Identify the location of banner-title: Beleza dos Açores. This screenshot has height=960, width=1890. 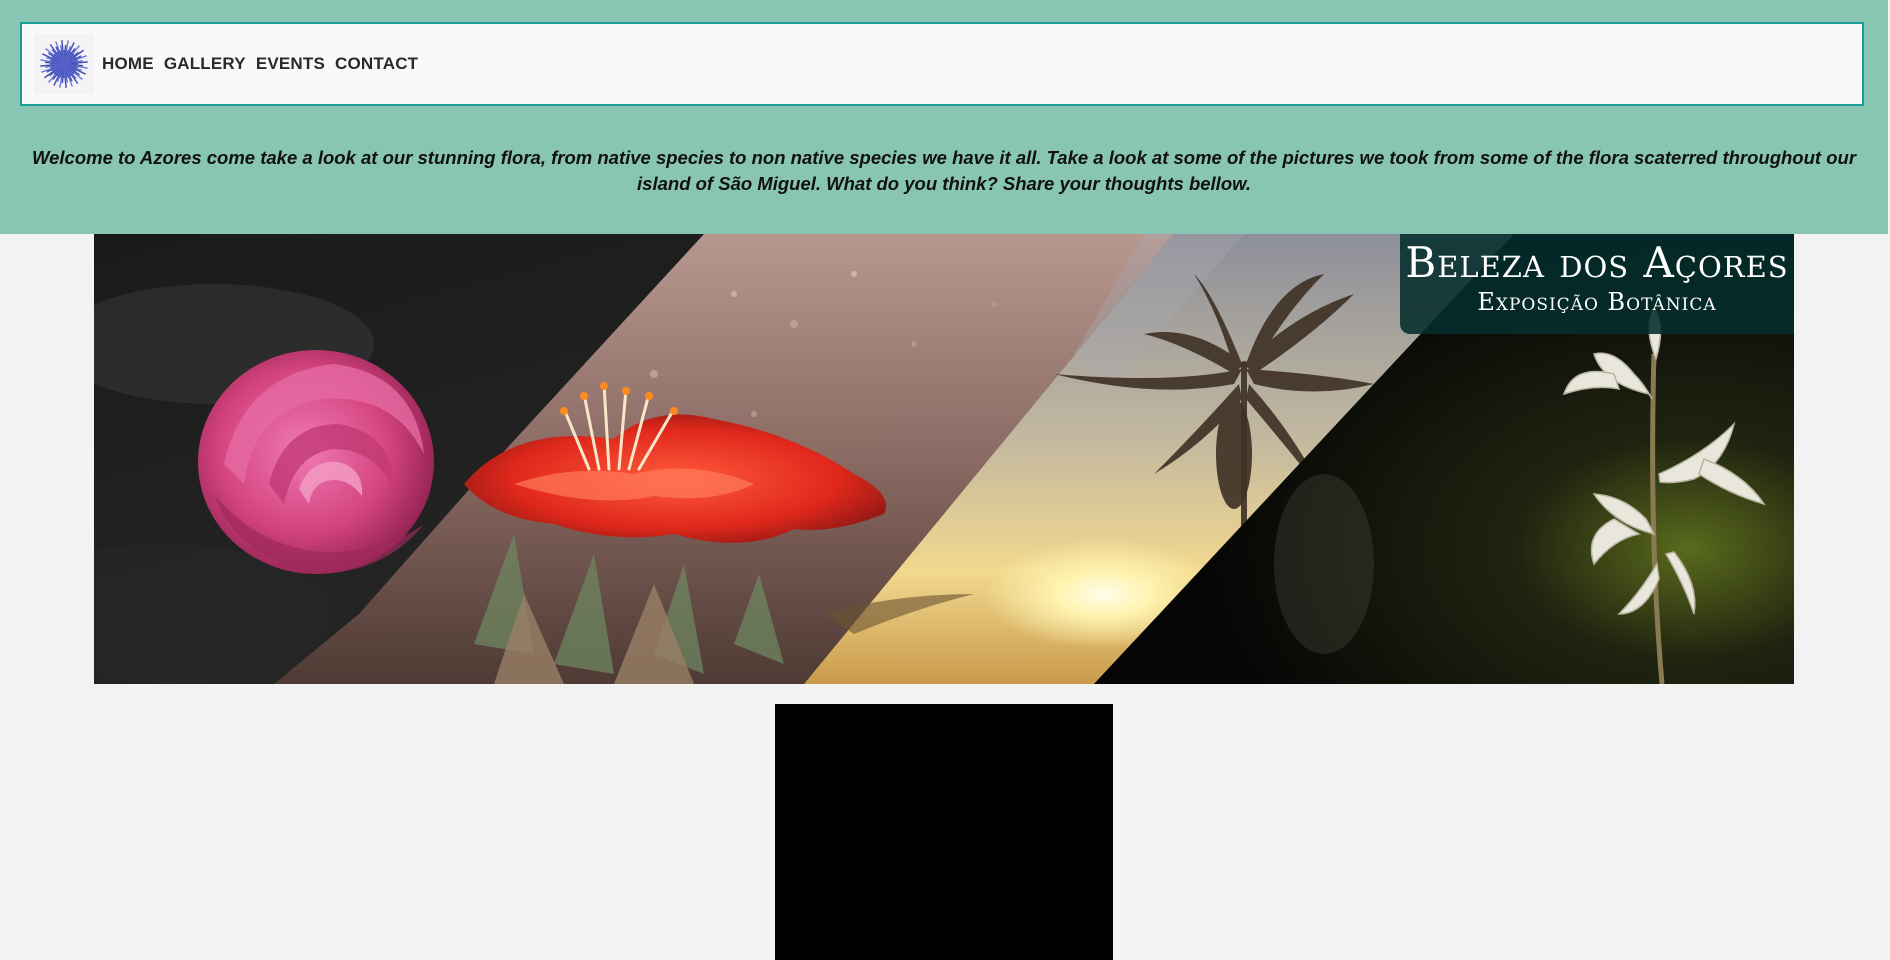
(1597, 262).